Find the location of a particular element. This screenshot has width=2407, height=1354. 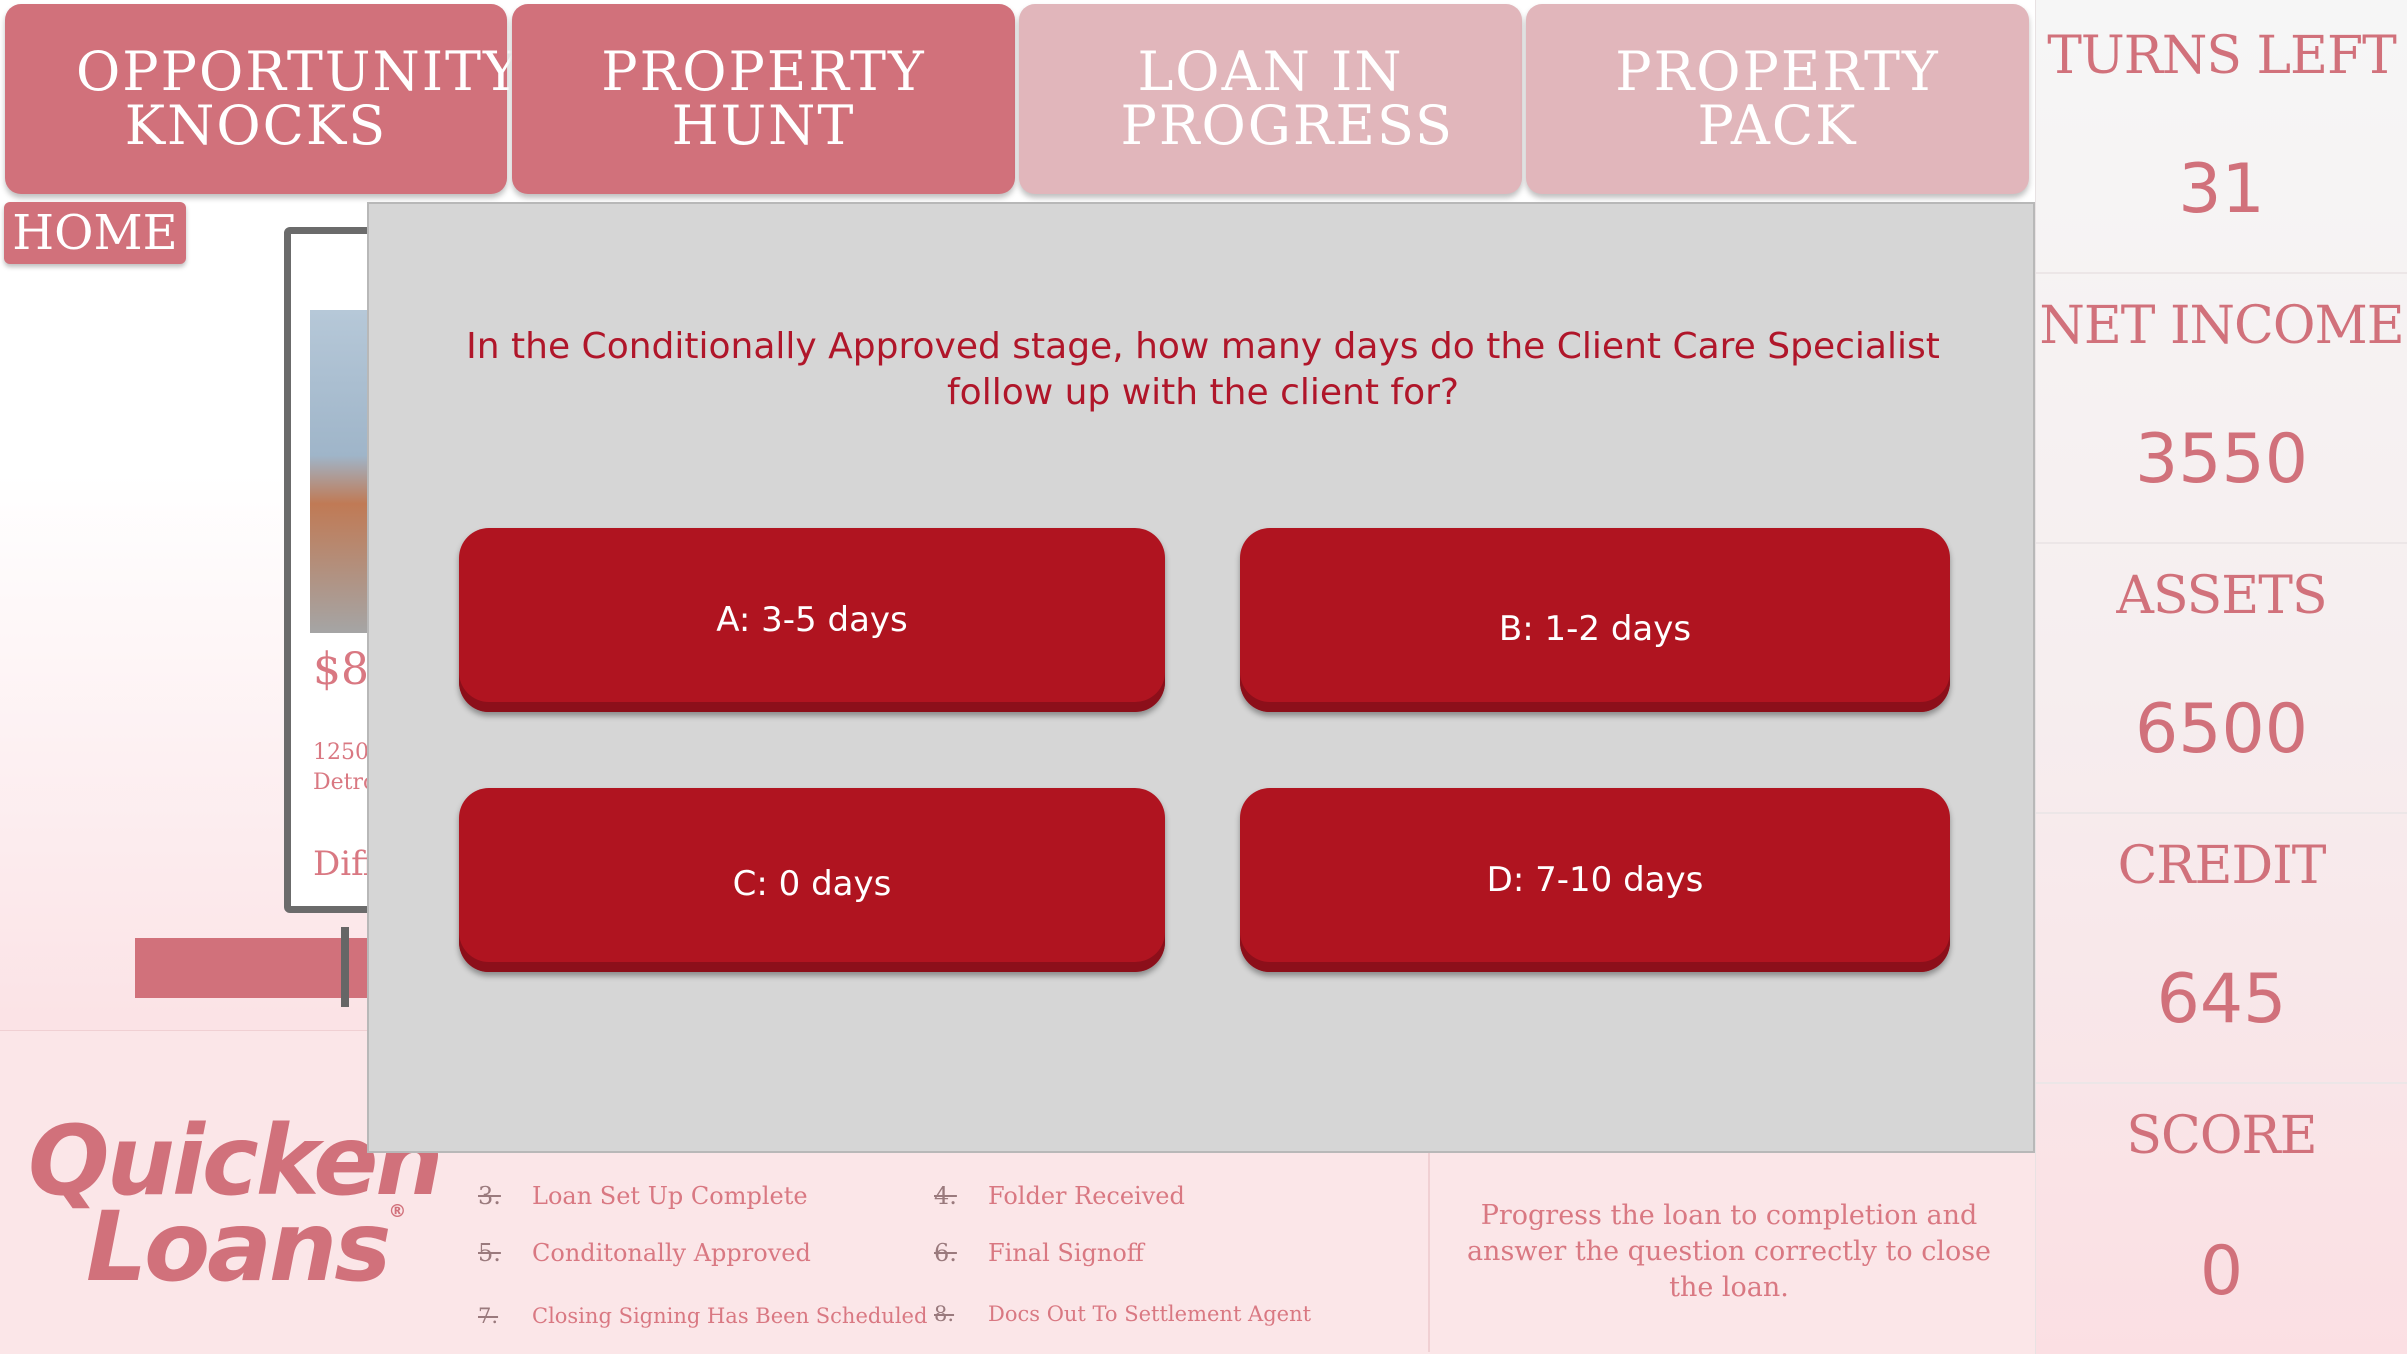

step-label: Closing Signing Has Been Scheduled is located at coordinates (730, 1316).